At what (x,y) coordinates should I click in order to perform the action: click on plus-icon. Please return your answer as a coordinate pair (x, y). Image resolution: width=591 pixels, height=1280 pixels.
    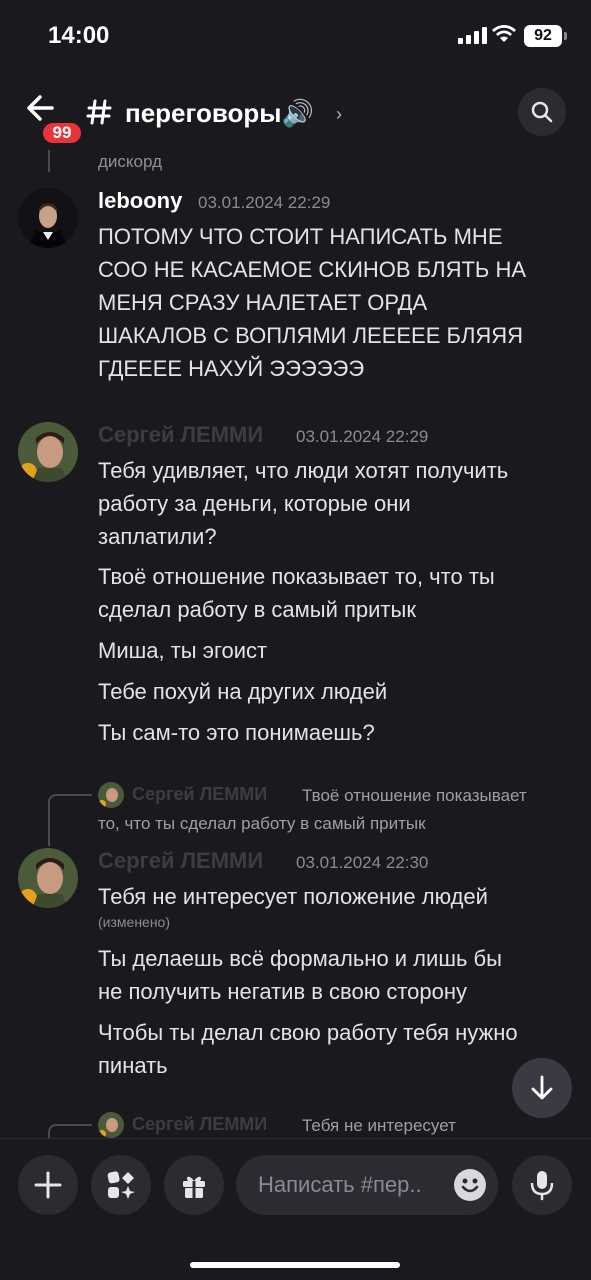
    Looking at the image, I should click on (48, 1185).